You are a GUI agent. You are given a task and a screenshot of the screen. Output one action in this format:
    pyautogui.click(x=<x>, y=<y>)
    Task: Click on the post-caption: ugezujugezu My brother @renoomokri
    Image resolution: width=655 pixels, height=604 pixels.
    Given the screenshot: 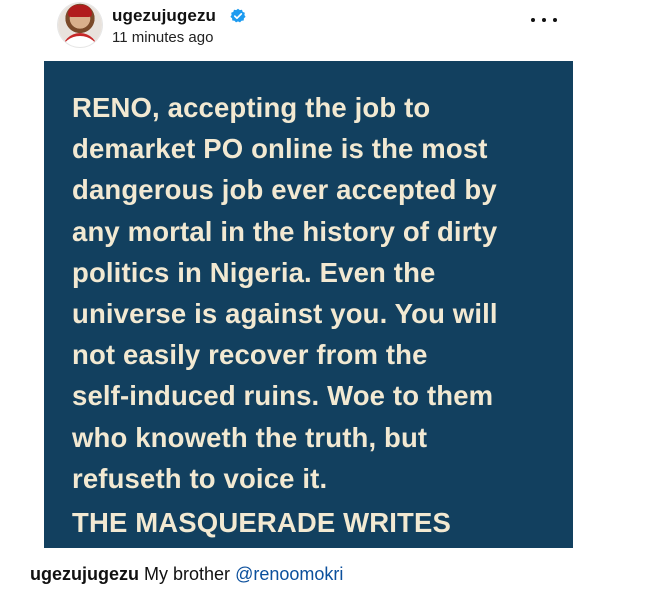 What is the action you would take?
    pyautogui.click(x=186, y=574)
    